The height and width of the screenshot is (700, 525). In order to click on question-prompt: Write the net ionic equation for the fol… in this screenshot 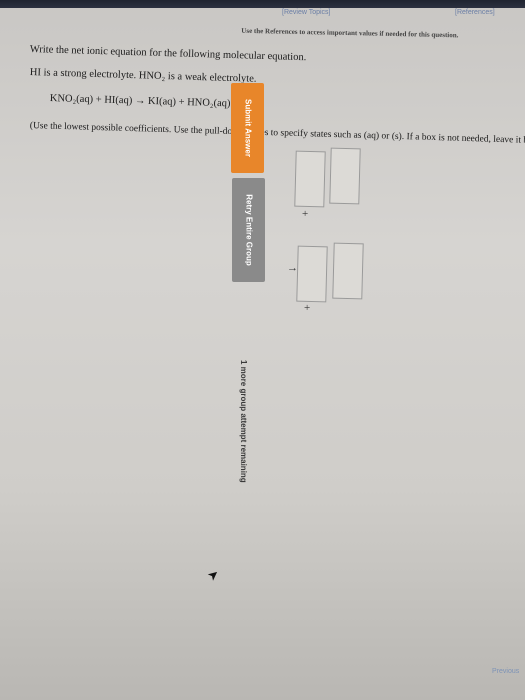, I will do `click(168, 54)`.